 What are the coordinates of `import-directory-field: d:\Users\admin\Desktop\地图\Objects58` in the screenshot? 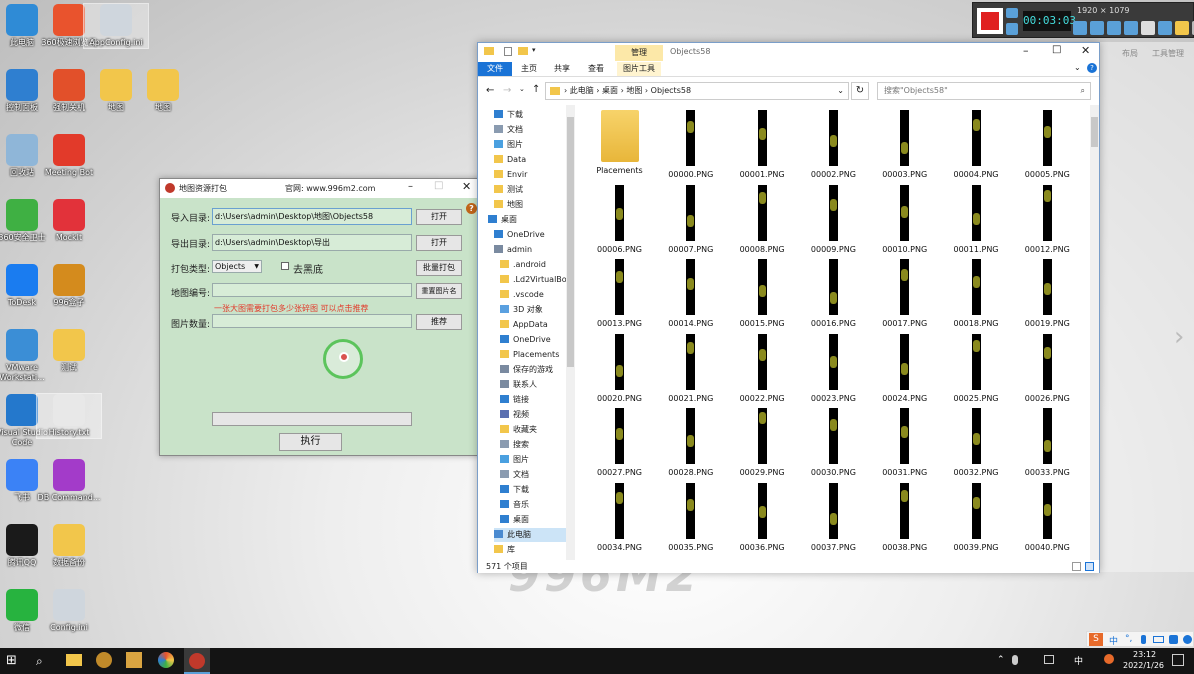 It's located at (312, 216).